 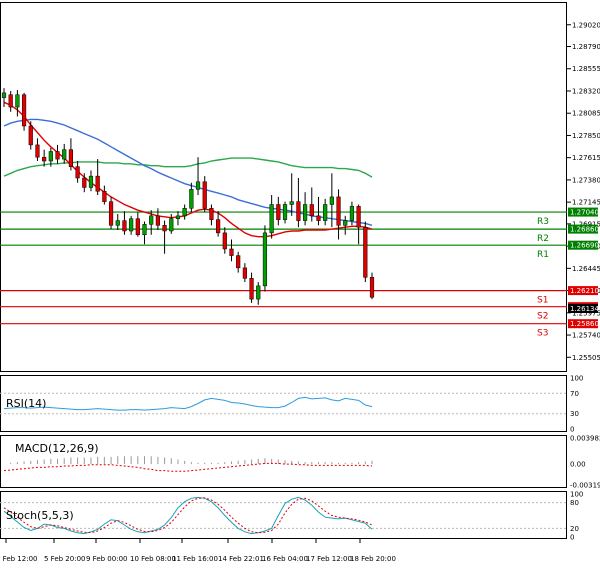 What do you see at coordinates (283, 547) in the screenshot?
I see `time-axis-band` at bounding box center [283, 547].